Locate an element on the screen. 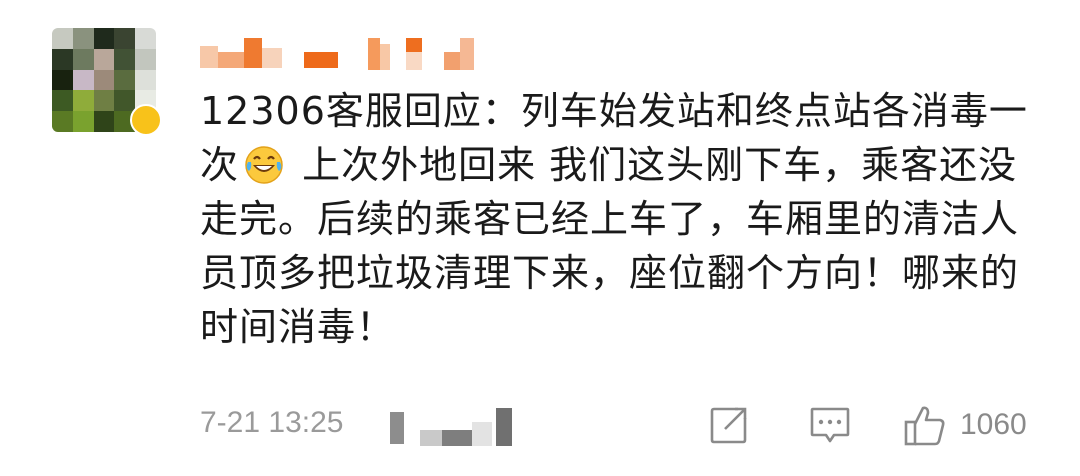 The image size is (1080, 476). comment-button is located at coordinates (830, 425).